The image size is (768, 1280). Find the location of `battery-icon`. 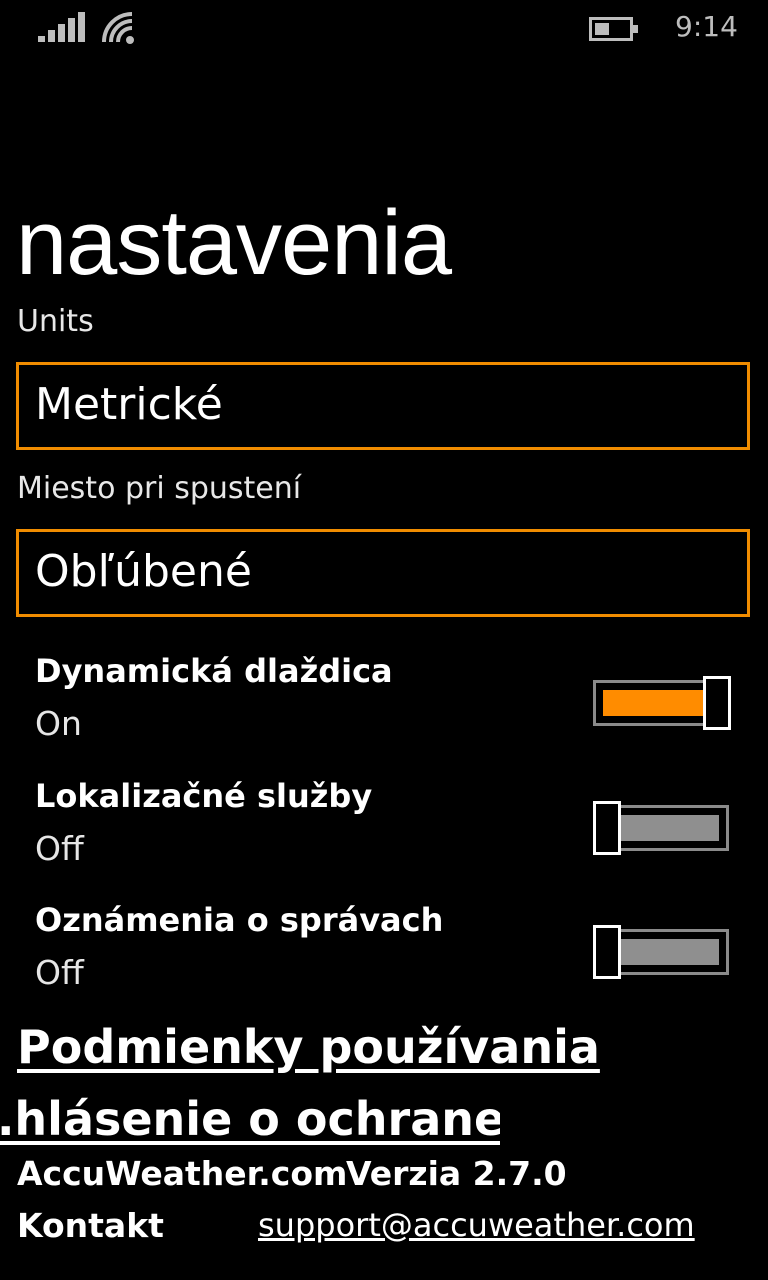

battery-icon is located at coordinates (613, 29).